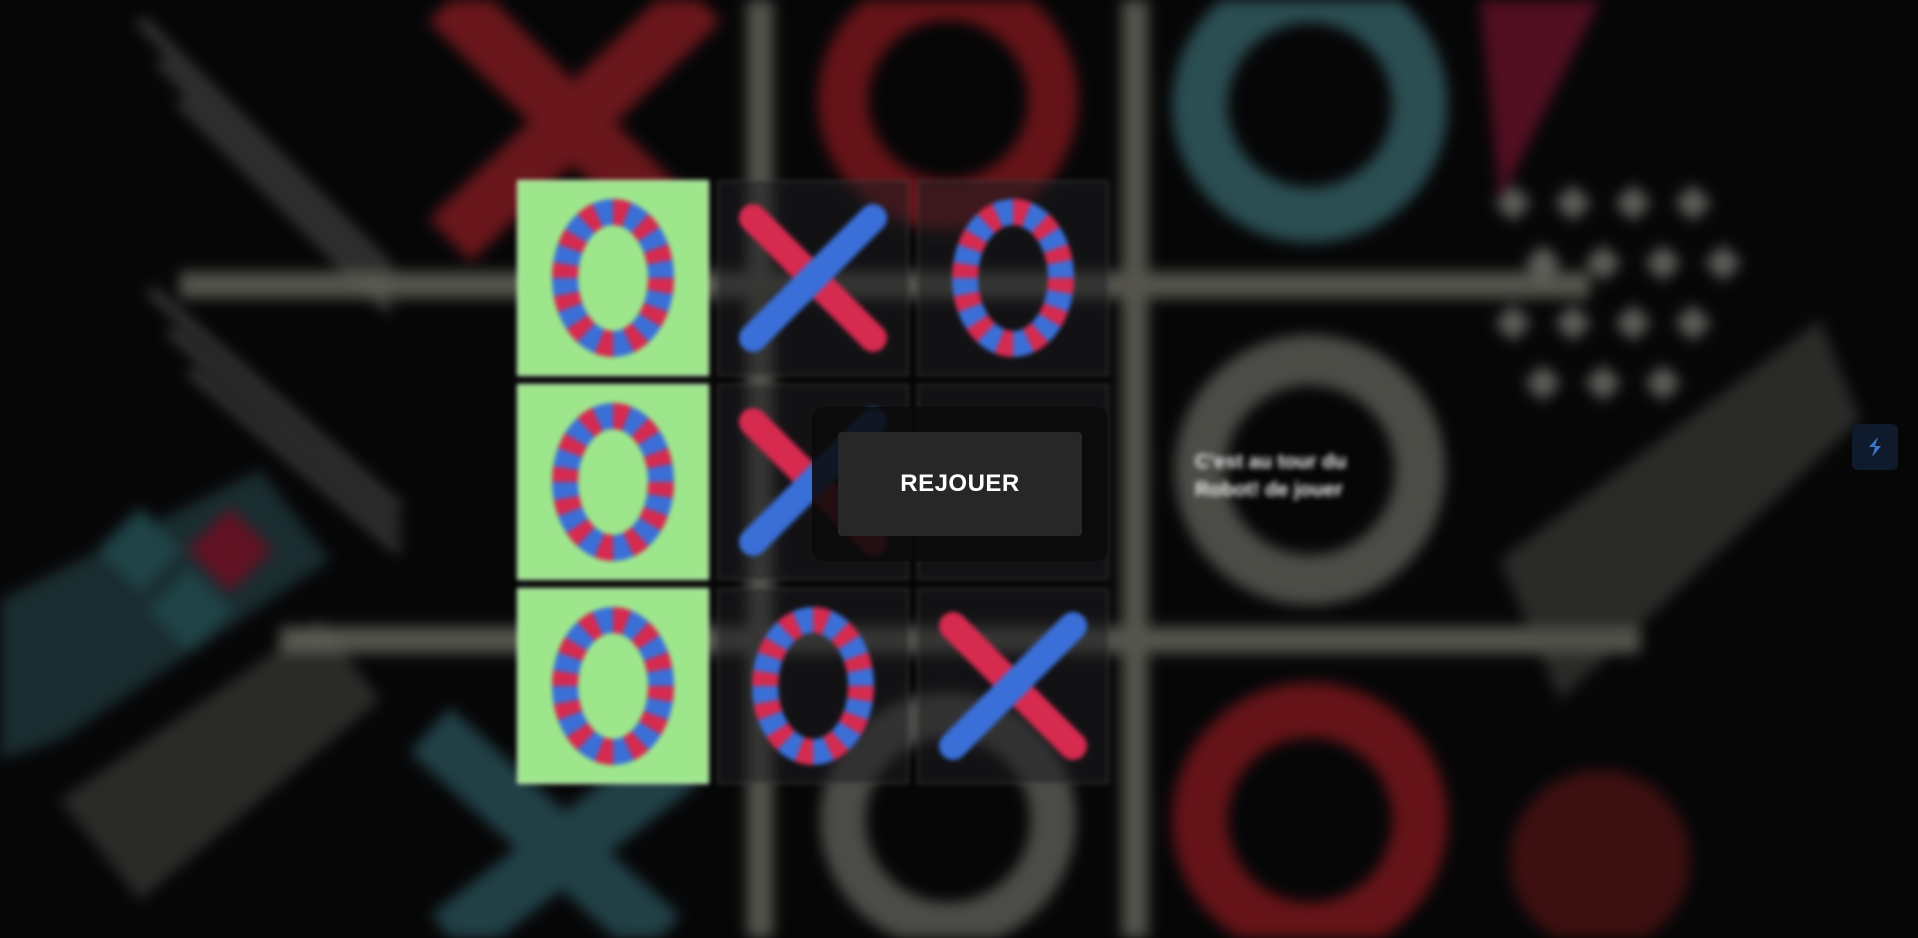  What do you see at coordinates (1271, 476) in the screenshot?
I see `turn-status: C'est au tour du Robot! de jouer` at bounding box center [1271, 476].